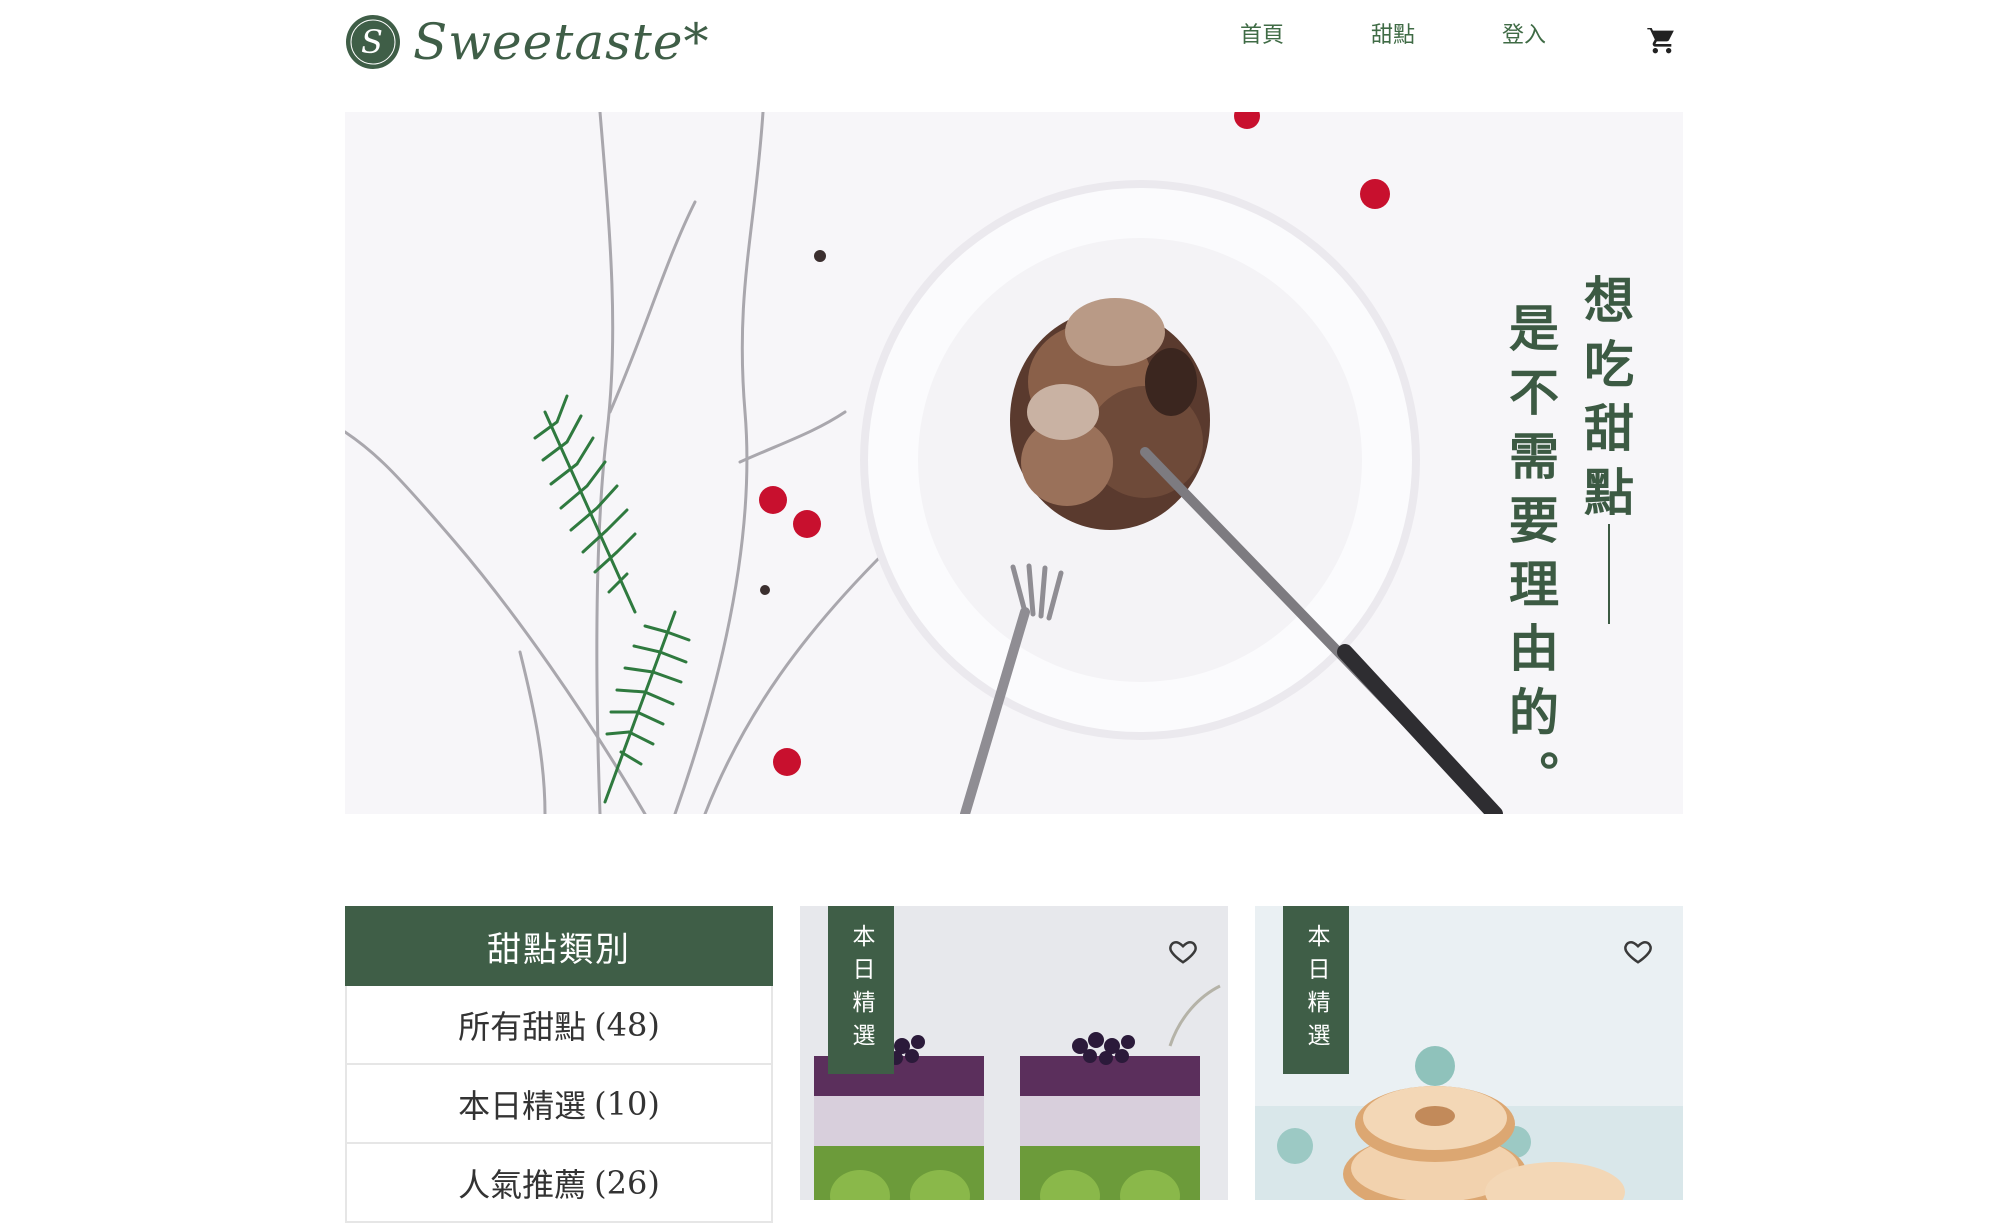  I want to click on category-item-all: 所有甜點 (48), so click(559, 1025).